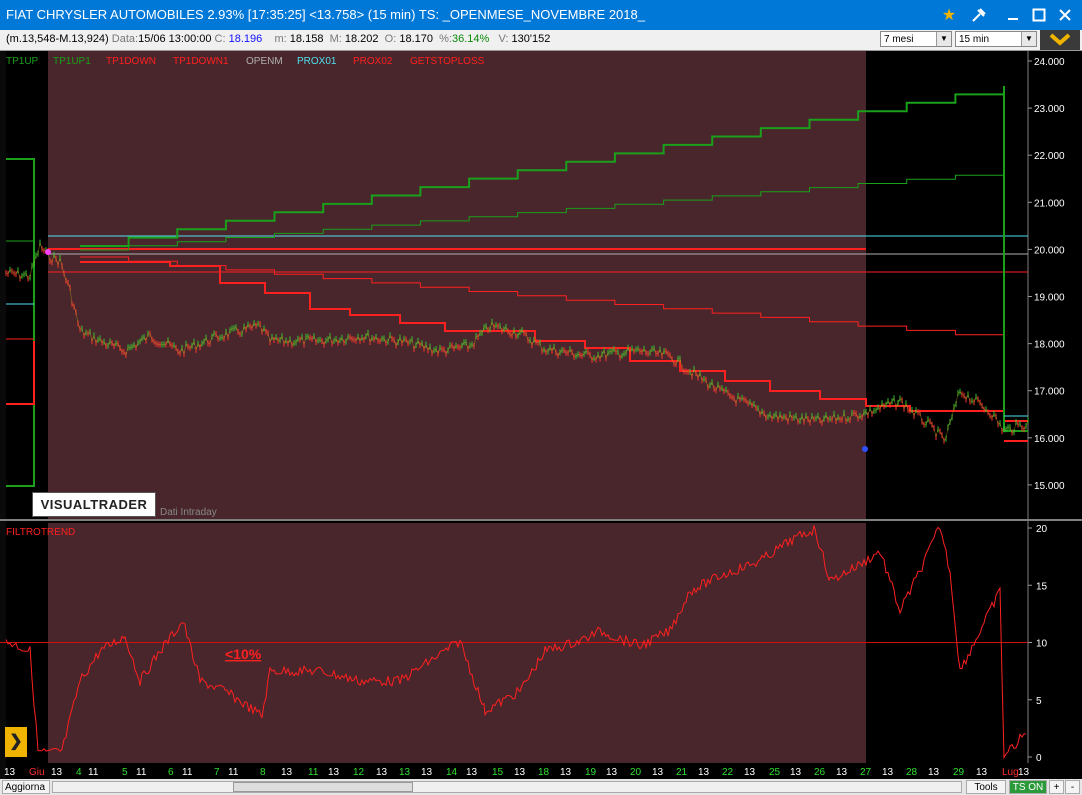 The height and width of the screenshot is (795, 1082). I want to click on minimize-icon, so click(1013, 15).